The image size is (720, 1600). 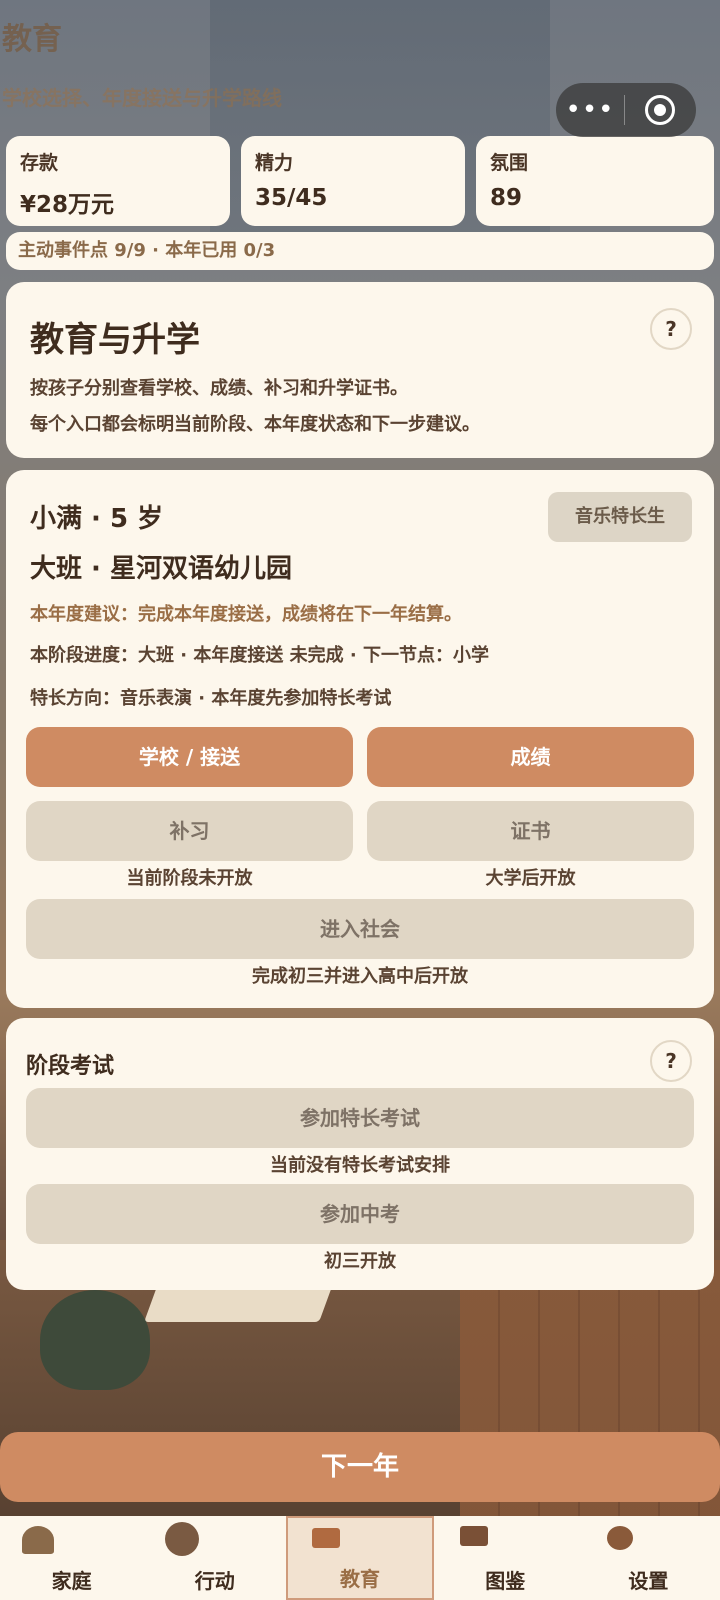 What do you see at coordinates (274, 163) in the screenshot?
I see `stat-label: 精力` at bounding box center [274, 163].